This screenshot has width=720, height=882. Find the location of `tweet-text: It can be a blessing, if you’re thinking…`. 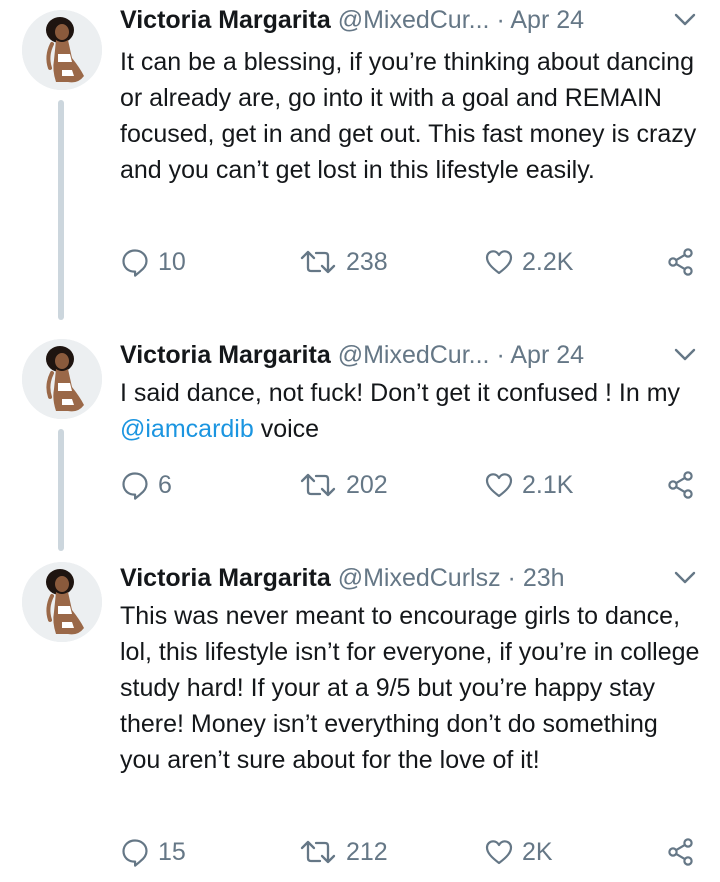

tweet-text: It can be a blessing, if you’re thinking… is located at coordinates (408, 116).